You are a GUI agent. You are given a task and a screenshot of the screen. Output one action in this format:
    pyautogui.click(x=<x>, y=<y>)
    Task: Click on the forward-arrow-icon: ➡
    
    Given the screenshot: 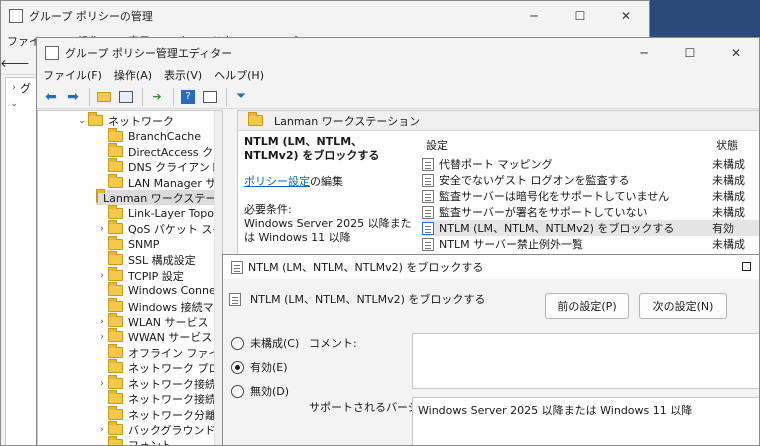 What is the action you would take?
    pyautogui.click(x=73, y=97)
    